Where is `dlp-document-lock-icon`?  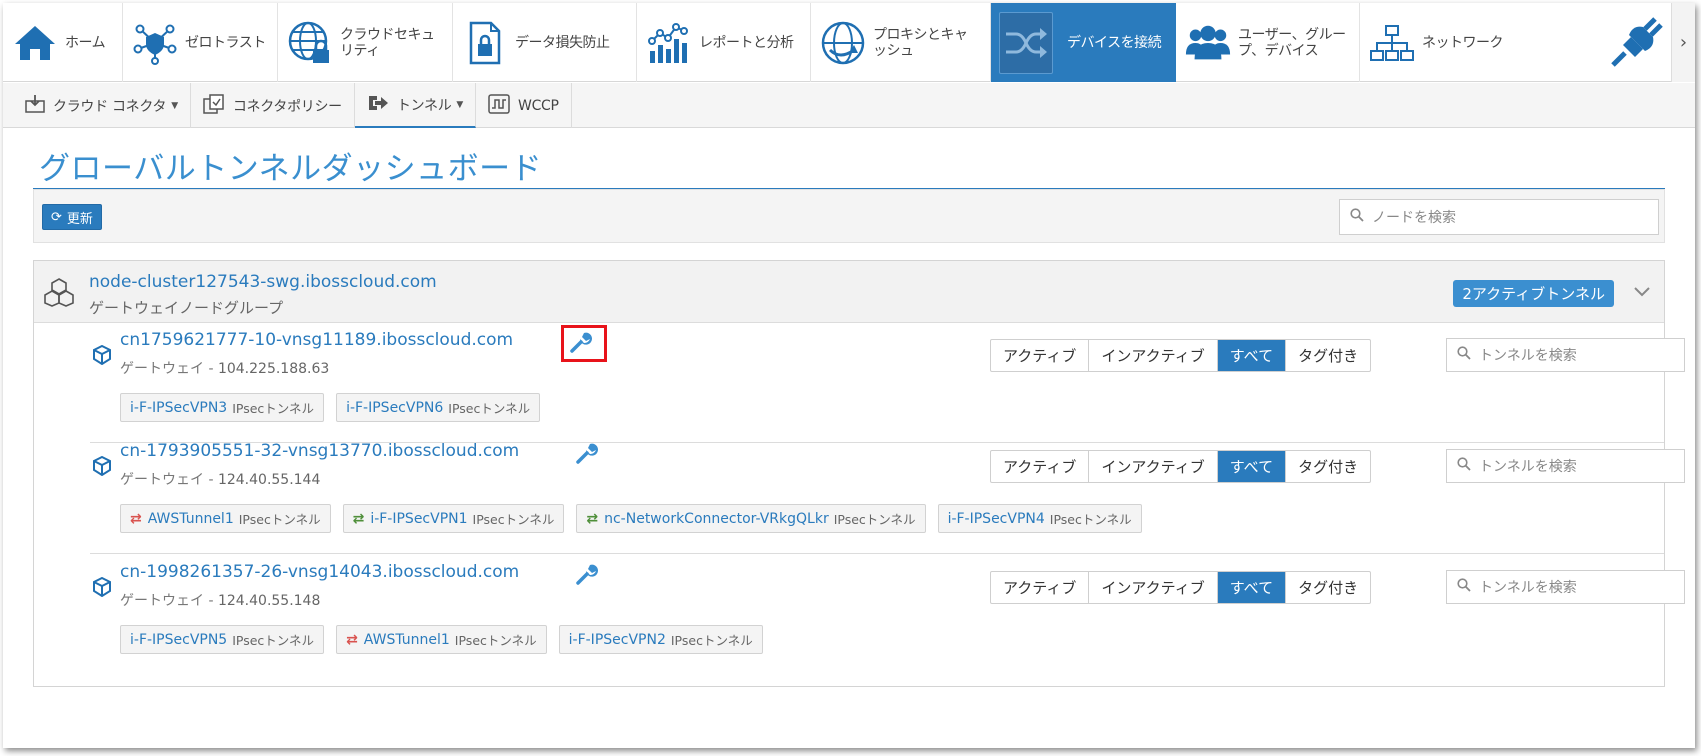
dlp-document-lock-icon is located at coordinates (485, 43).